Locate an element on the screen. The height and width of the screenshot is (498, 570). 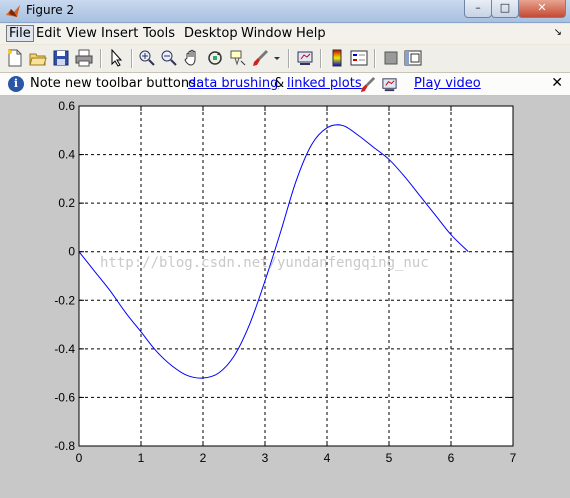
maximize-button: □ is located at coordinates (505, 9).